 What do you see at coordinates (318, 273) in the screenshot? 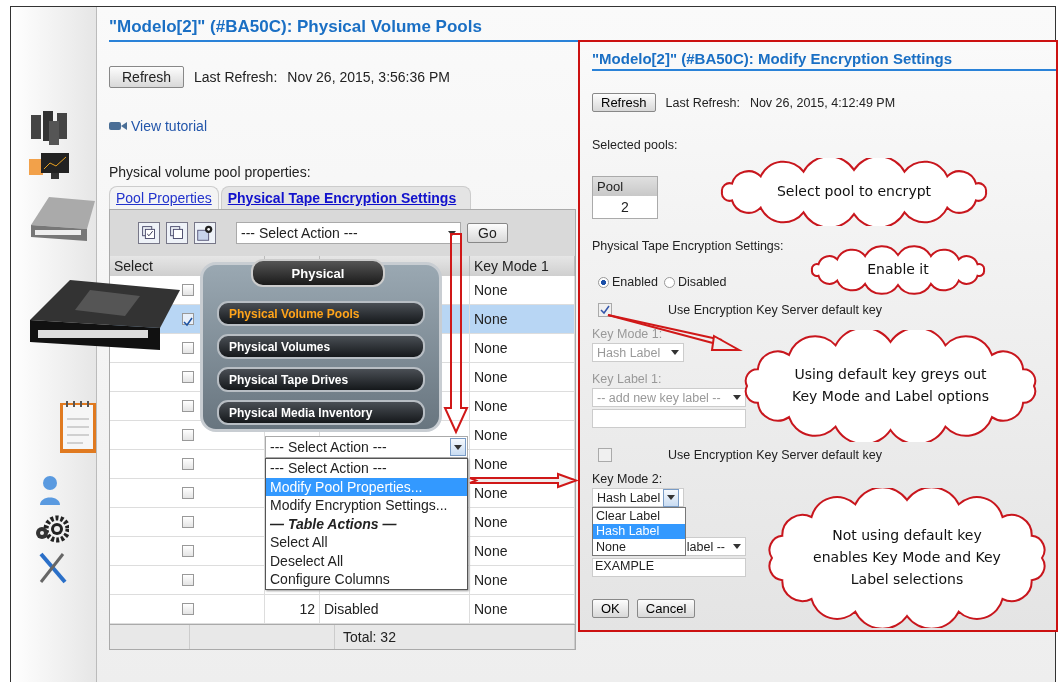
I see `popup-title: Physical` at bounding box center [318, 273].